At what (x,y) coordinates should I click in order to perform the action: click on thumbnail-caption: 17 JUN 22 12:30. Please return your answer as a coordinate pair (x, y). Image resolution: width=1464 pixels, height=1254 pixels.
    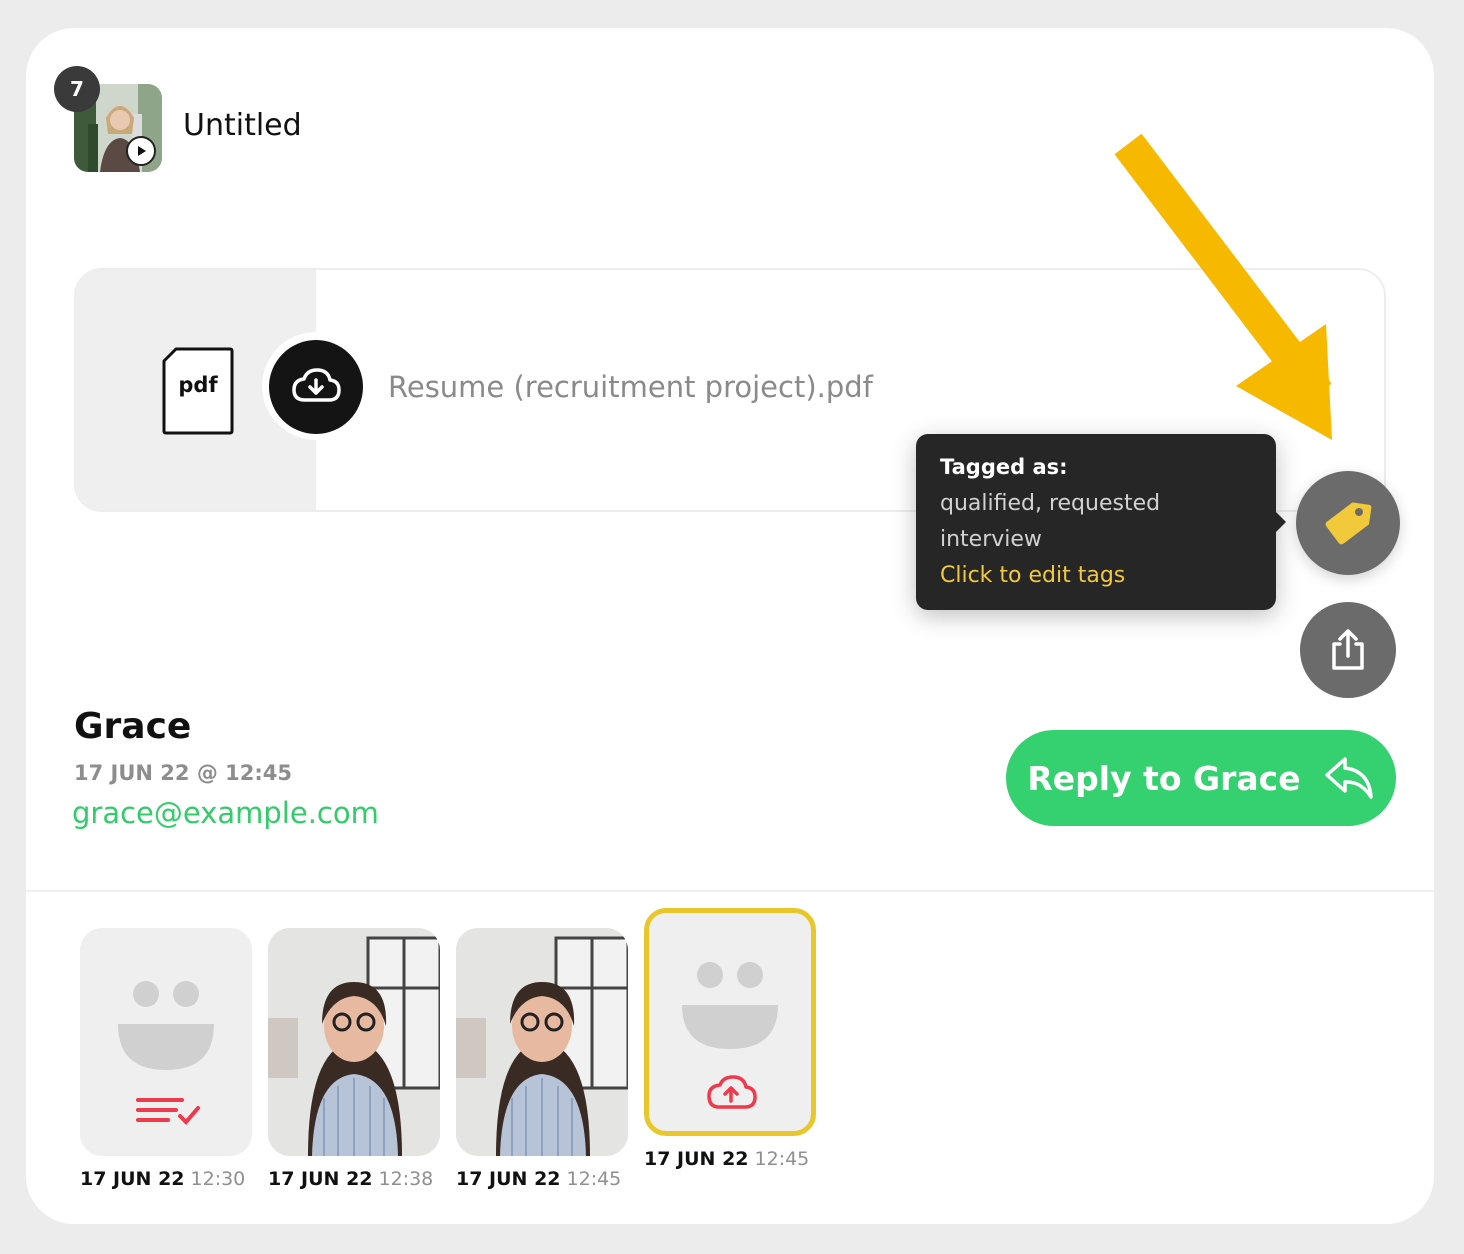
    Looking at the image, I should click on (163, 1179).